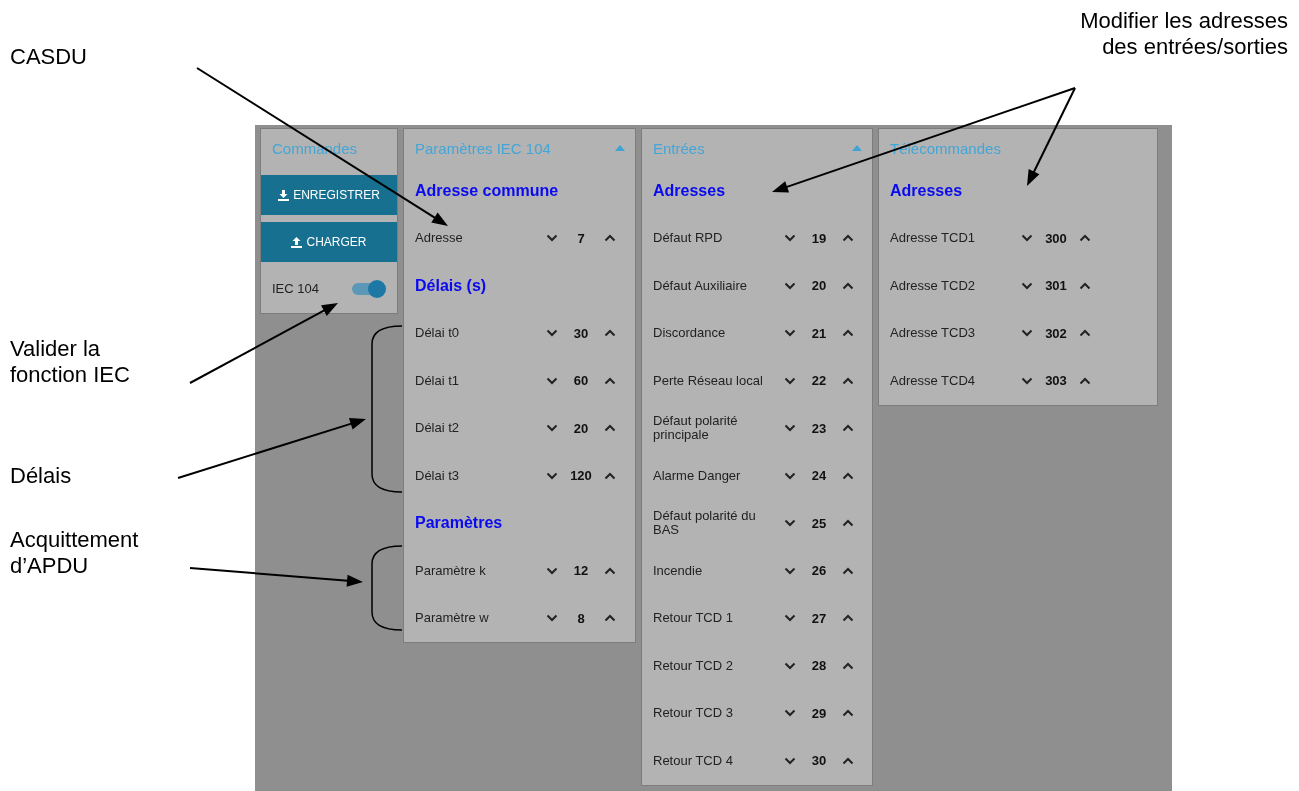 The height and width of the screenshot is (791, 1299). I want to click on field-label: Retour TCD 2, so click(693, 665).